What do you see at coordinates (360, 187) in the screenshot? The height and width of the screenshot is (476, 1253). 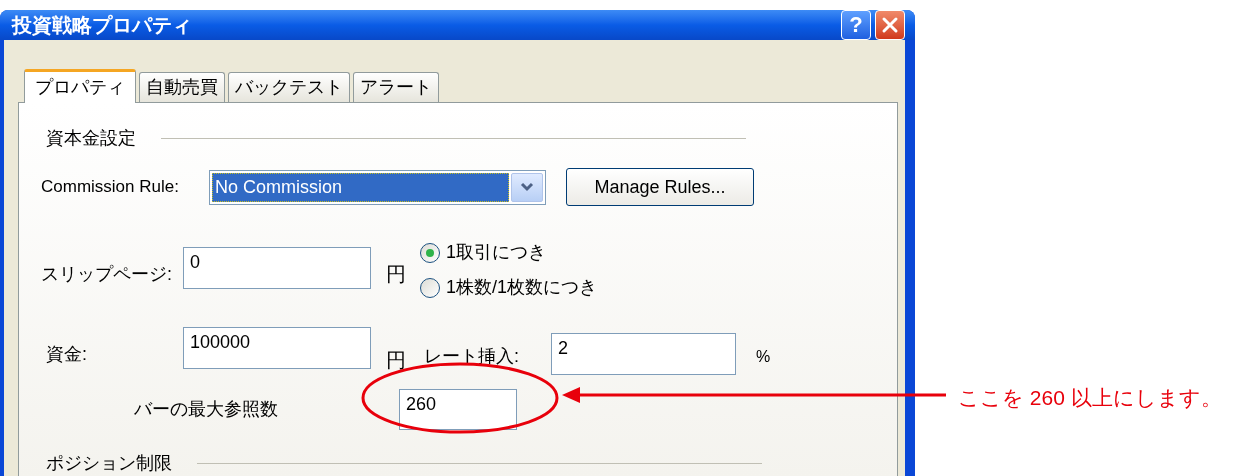 I see `dropdown-value: No Commission` at bounding box center [360, 187].